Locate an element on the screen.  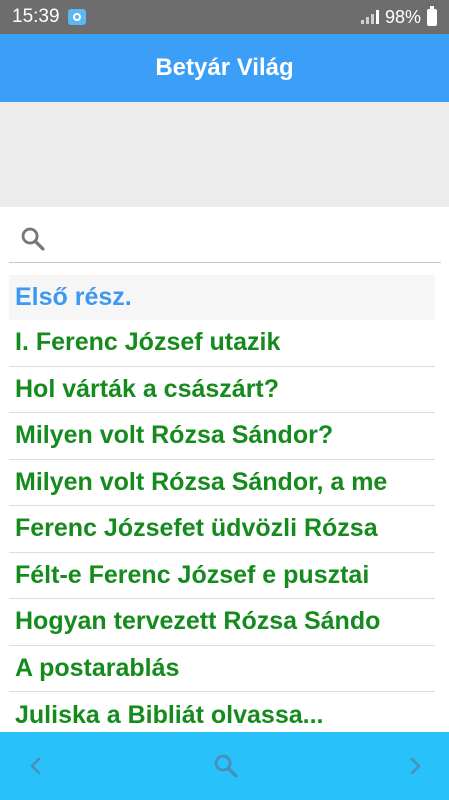
list-item: Hol várták a császárt? is located at coordinates (222, 390).